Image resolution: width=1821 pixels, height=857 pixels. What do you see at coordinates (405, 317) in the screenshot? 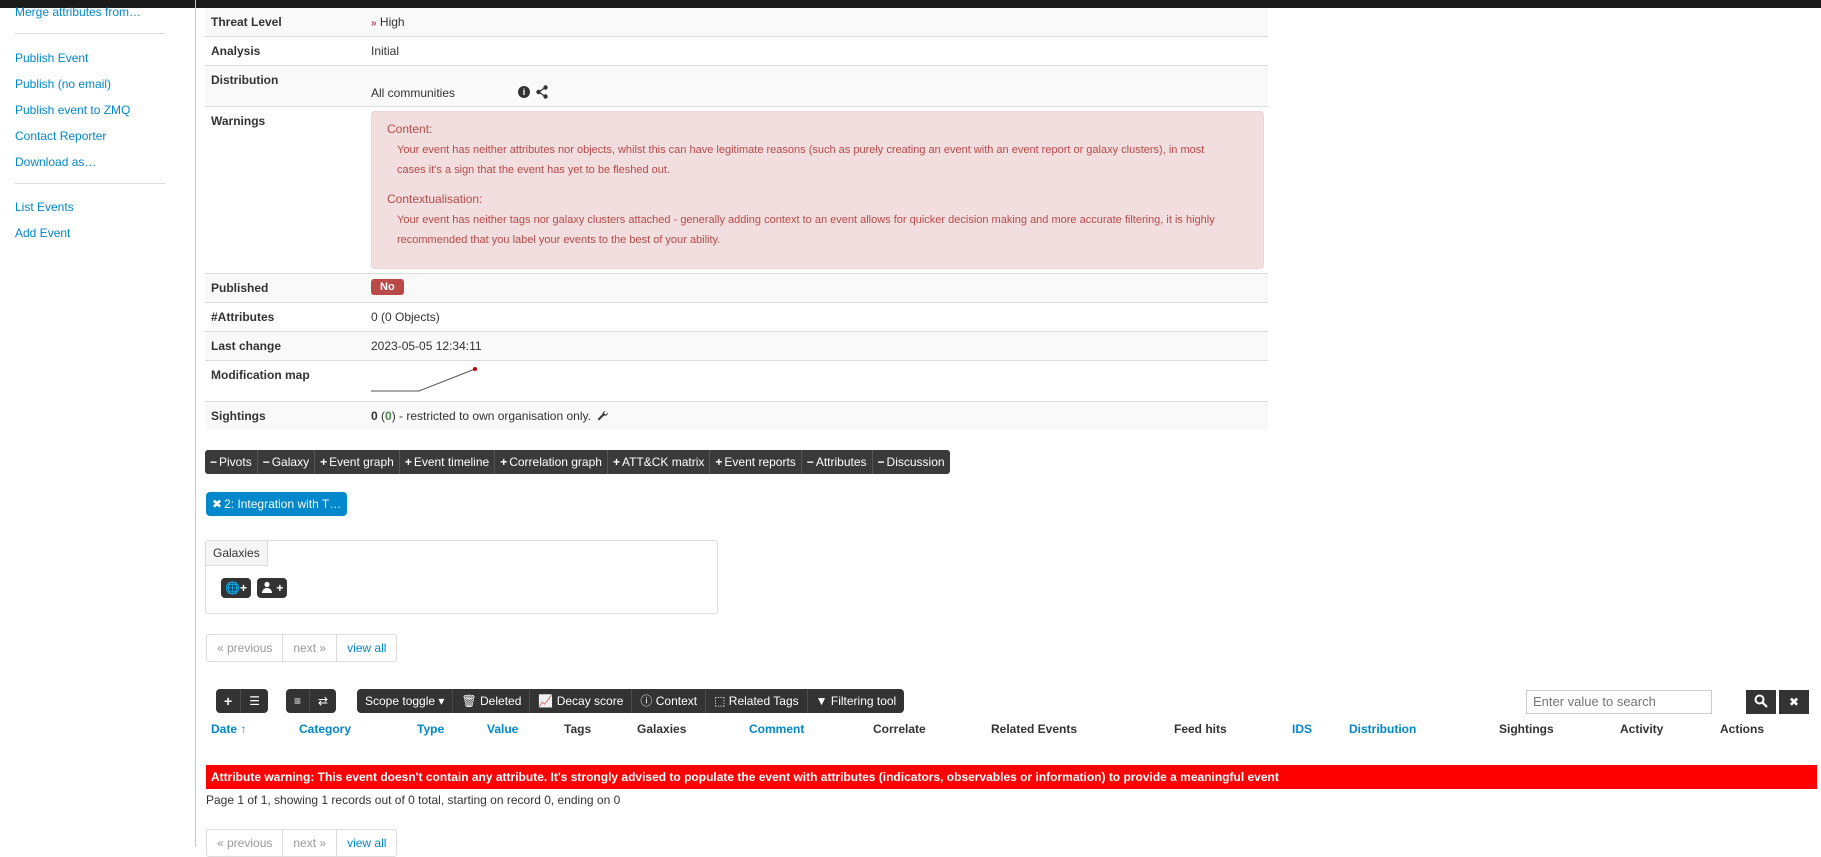
I see `attributes-value: 0 (0 Objects)` at bounding box center [405, 317].